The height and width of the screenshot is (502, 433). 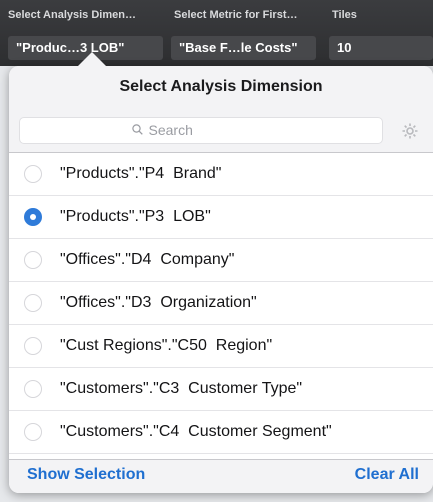 I want to click on radio-button-selected, so click(x=33, y=217).